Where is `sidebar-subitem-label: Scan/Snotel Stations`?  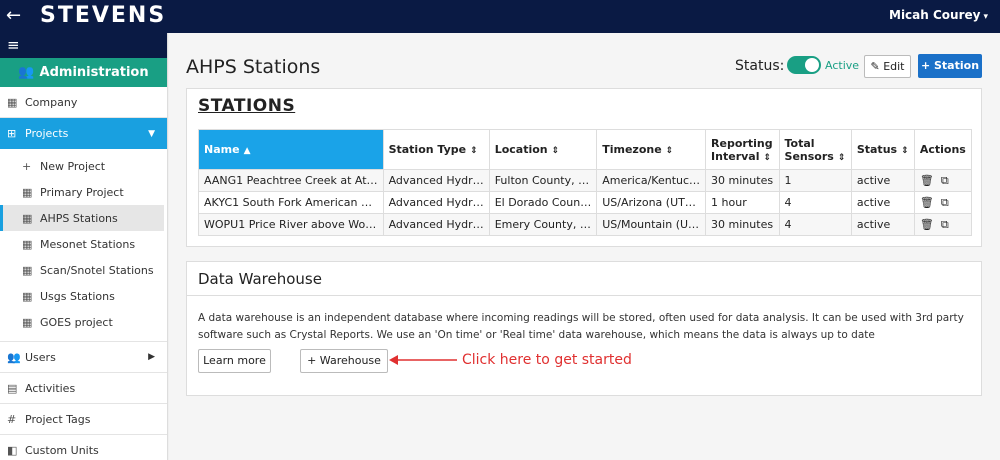 sidebar-subitem-label: Scan/Snotel Stations is located at coordinates (97, 270).